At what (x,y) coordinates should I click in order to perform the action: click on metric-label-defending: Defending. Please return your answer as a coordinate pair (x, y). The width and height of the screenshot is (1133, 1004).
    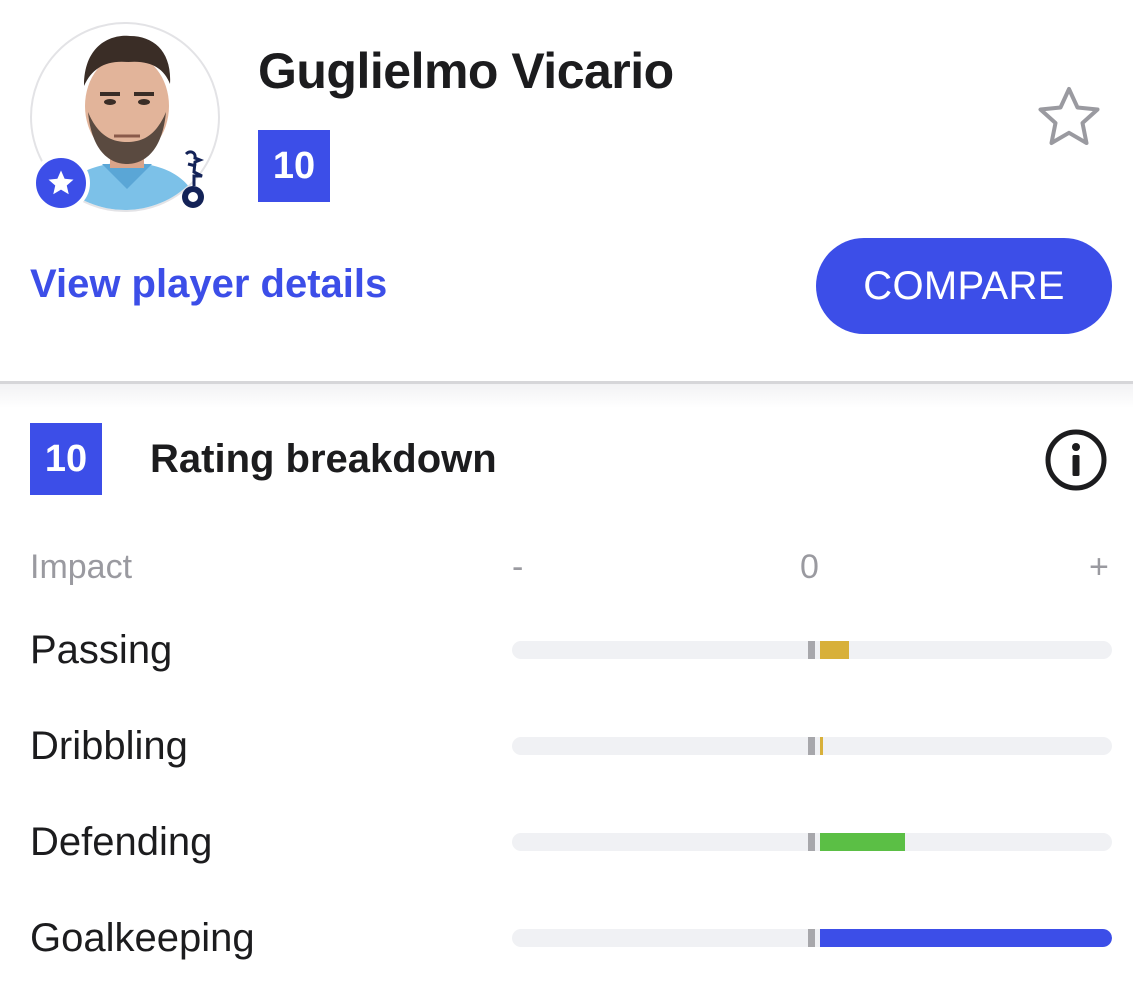
    Looking at the image, I should click on (121, 842).